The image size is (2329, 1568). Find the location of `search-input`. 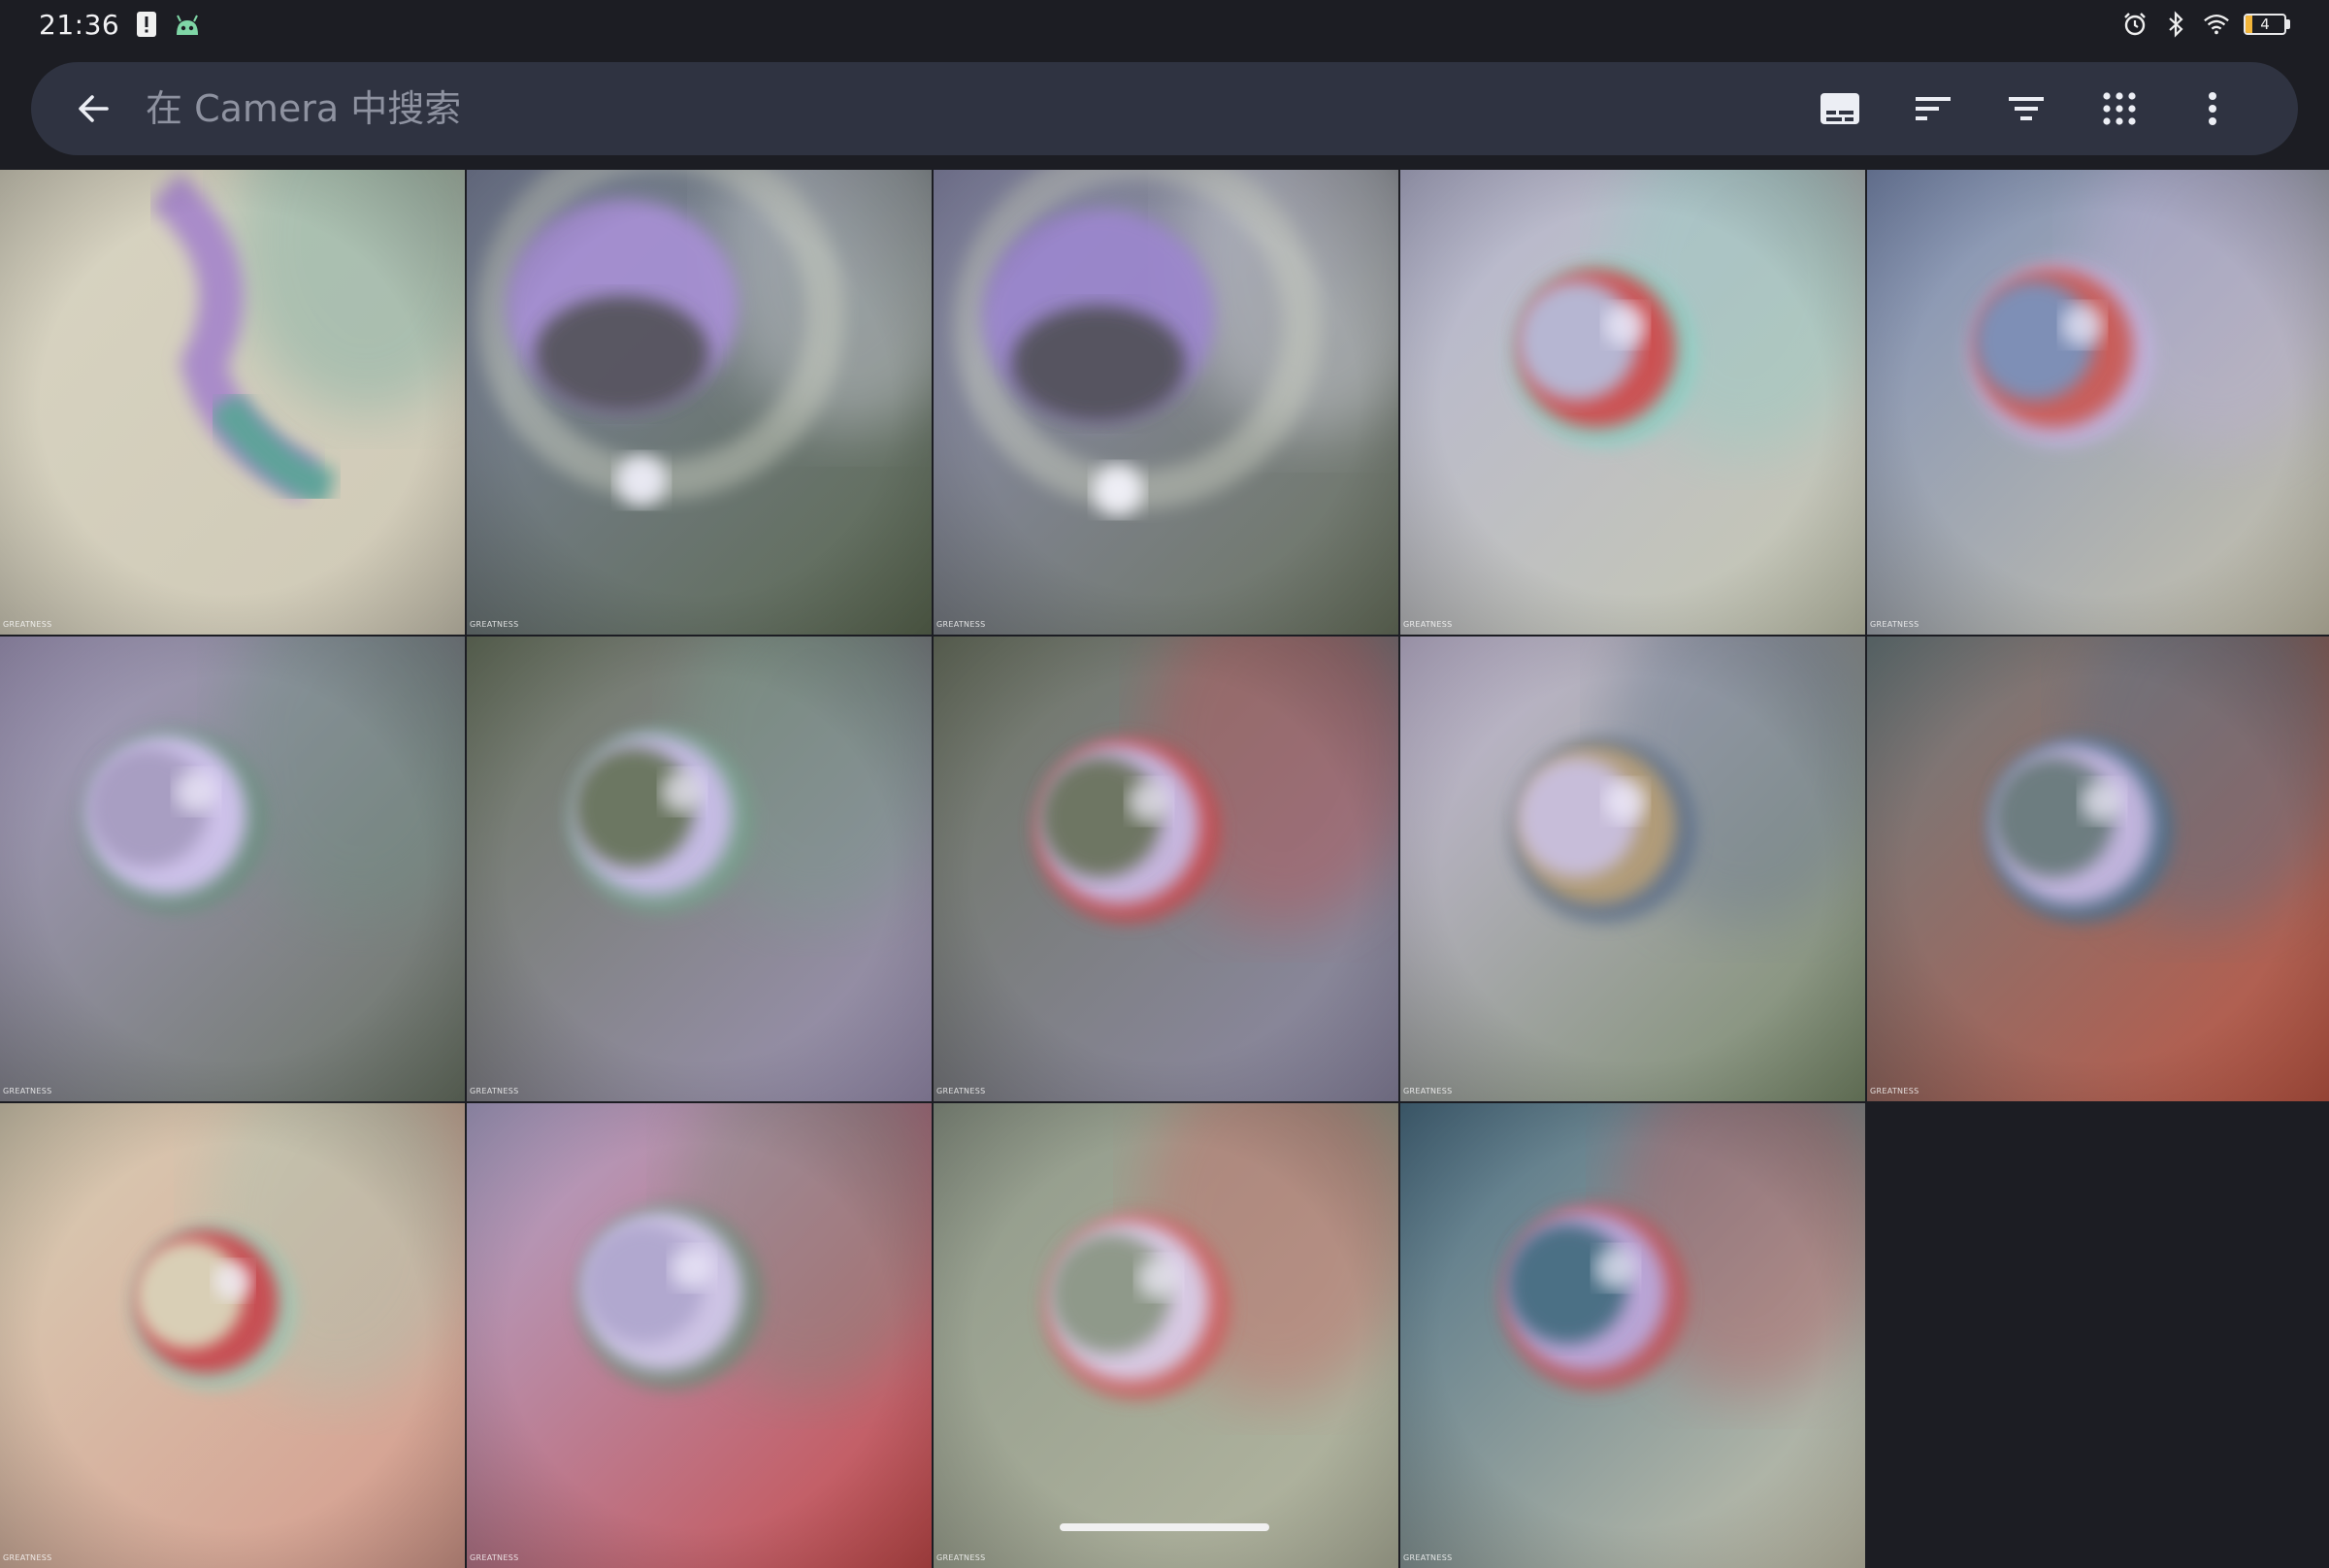

search-input is located at coordinates (978, 109).